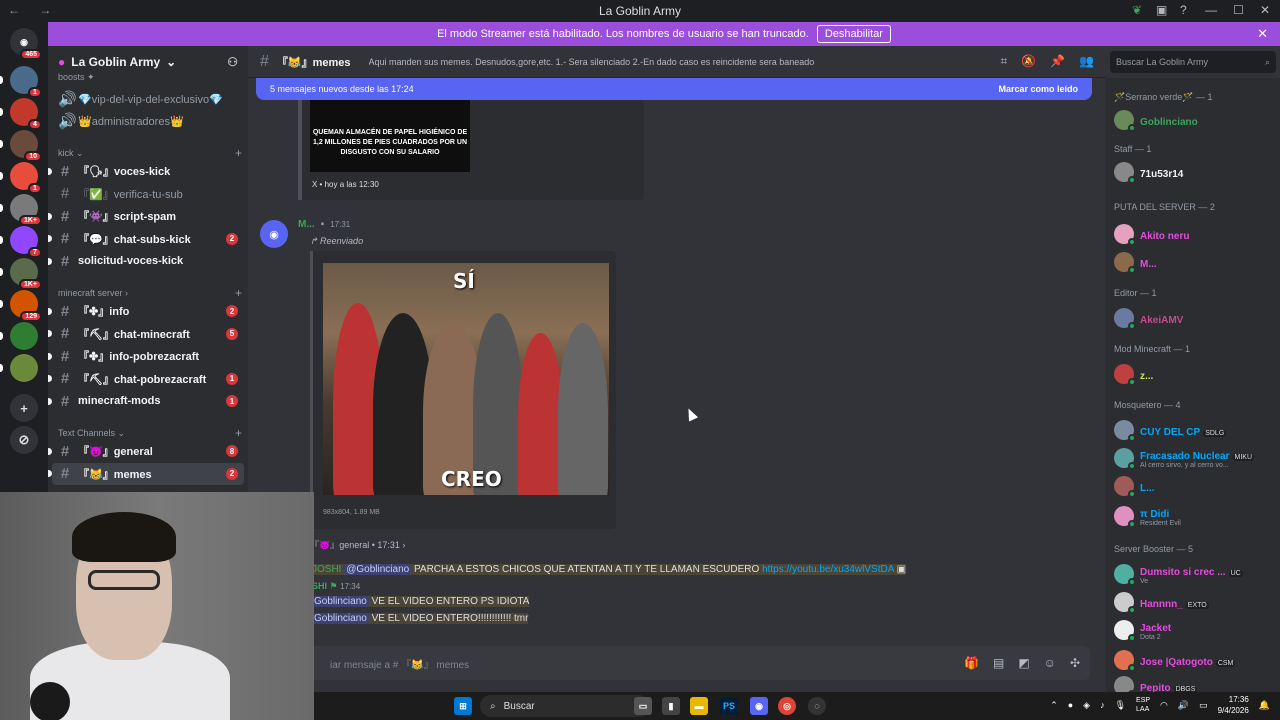  I want to click on sticker-icon: ◩, so click(1023, 663).